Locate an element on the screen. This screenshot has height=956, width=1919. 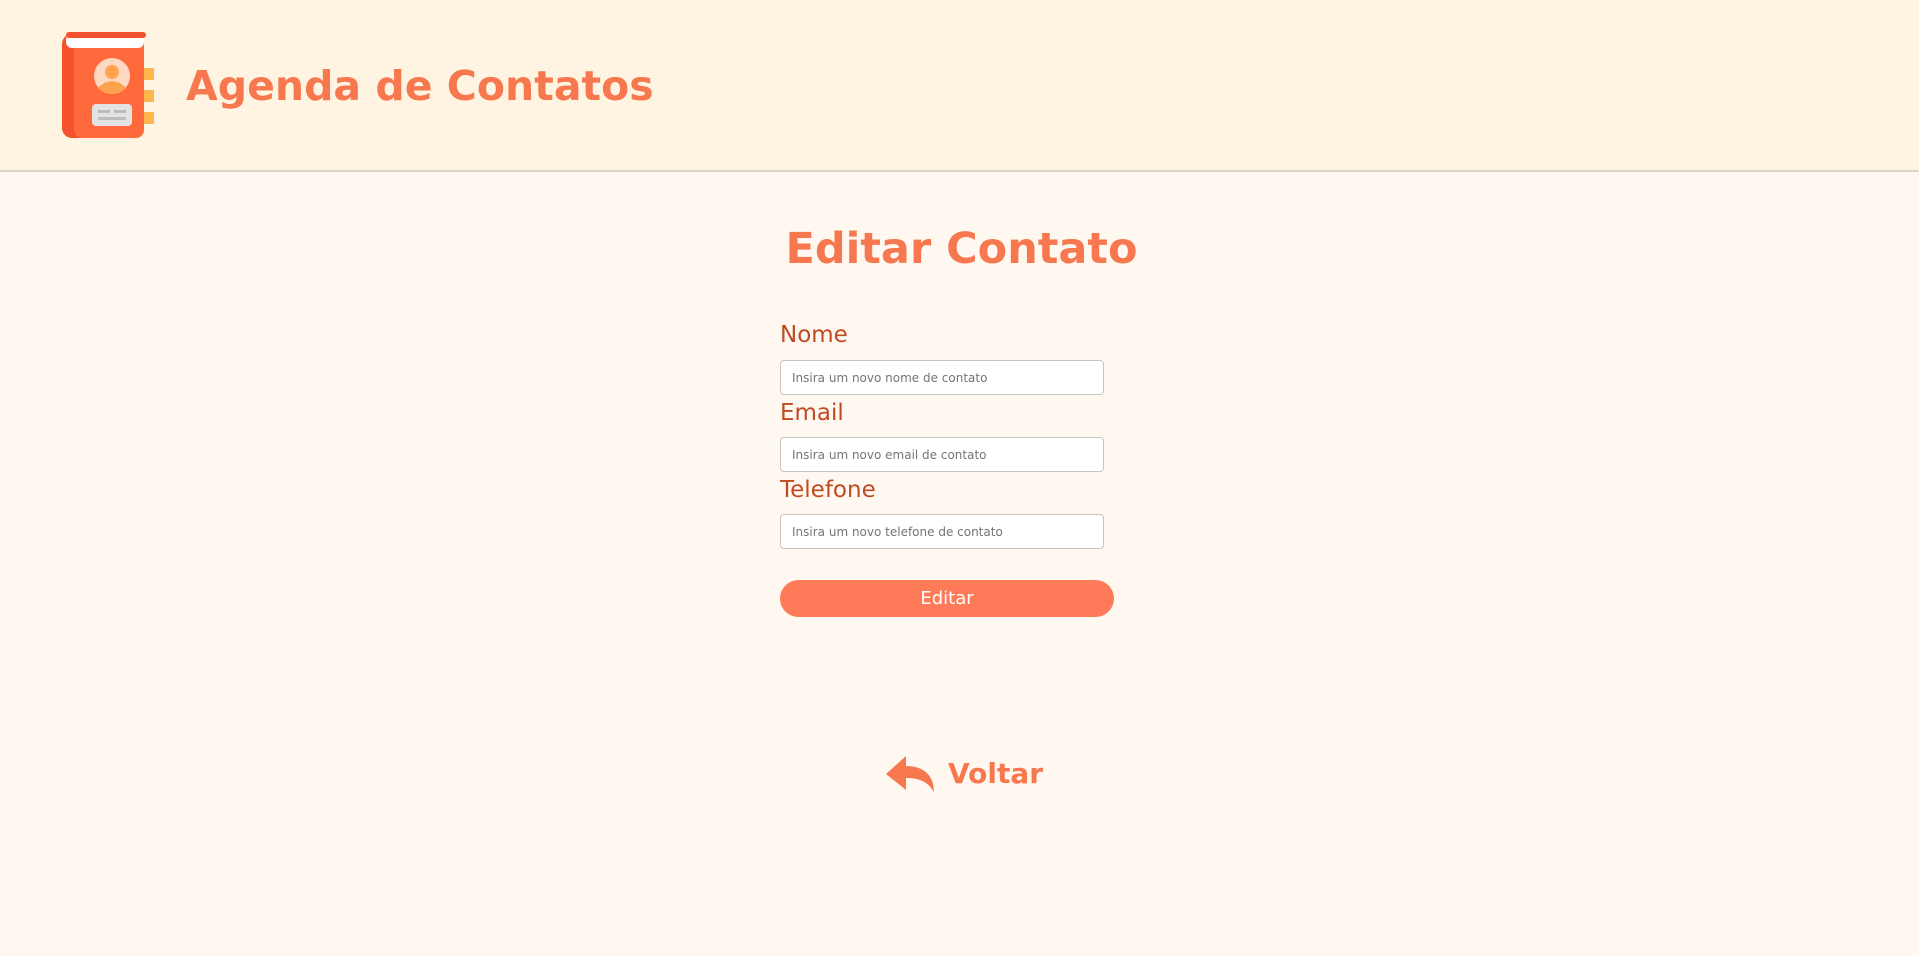
app-title: Agenda de Contatos is located at coordinates (420, 86).